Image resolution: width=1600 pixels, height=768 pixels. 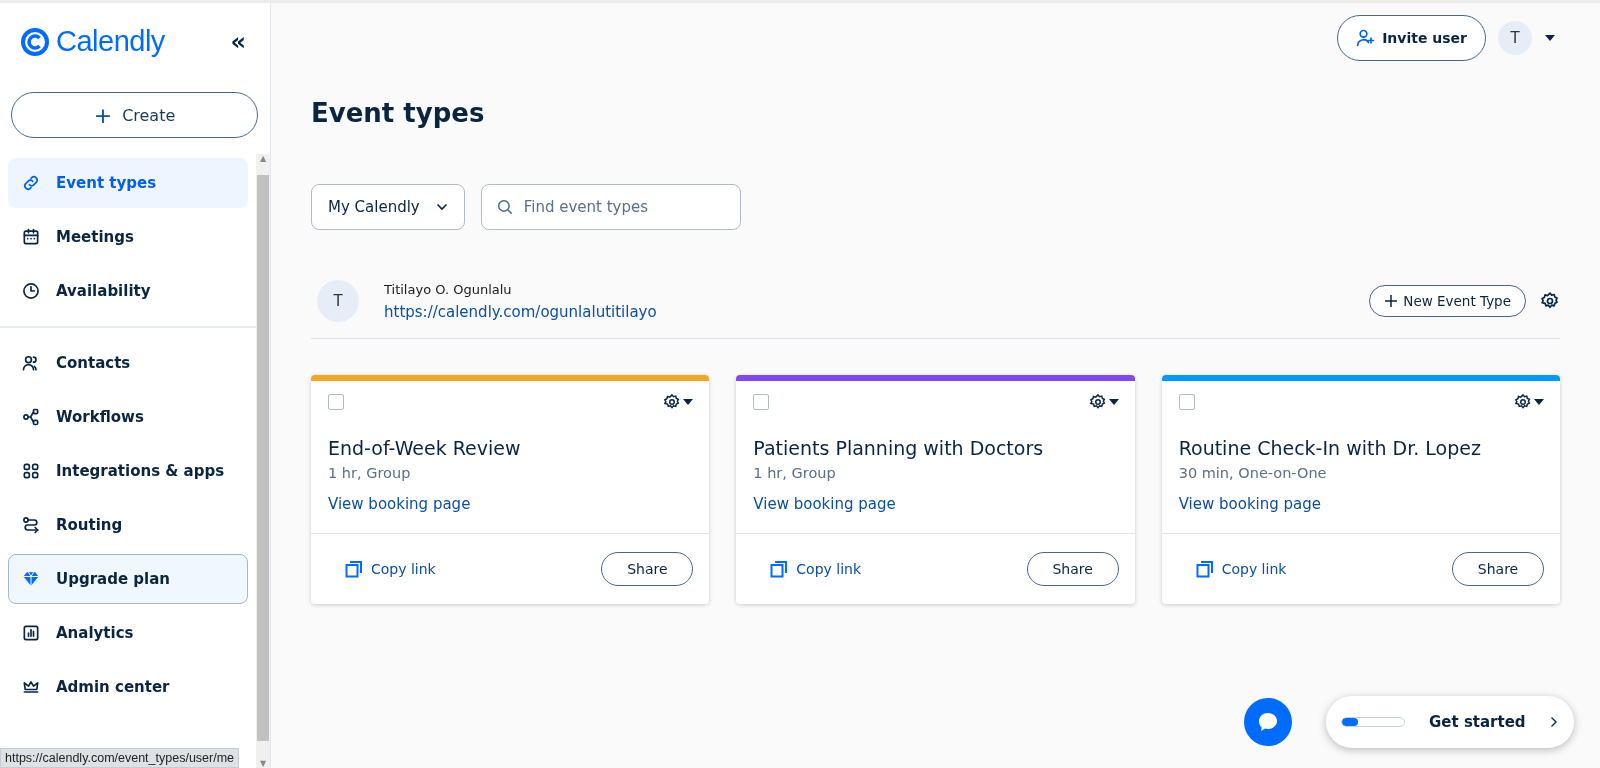 I want to click on grid-icon, so click(x=31, y=471).